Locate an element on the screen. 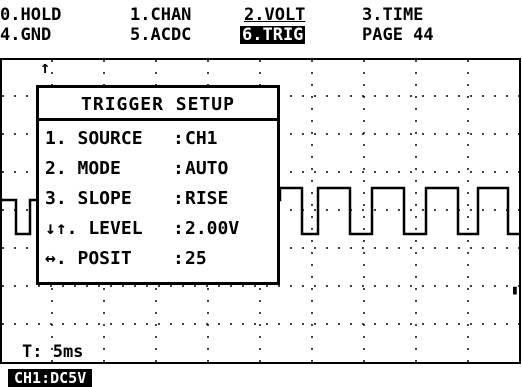  row-level-label: ↓↑. LEVEL is located at coordinates (94, 228).